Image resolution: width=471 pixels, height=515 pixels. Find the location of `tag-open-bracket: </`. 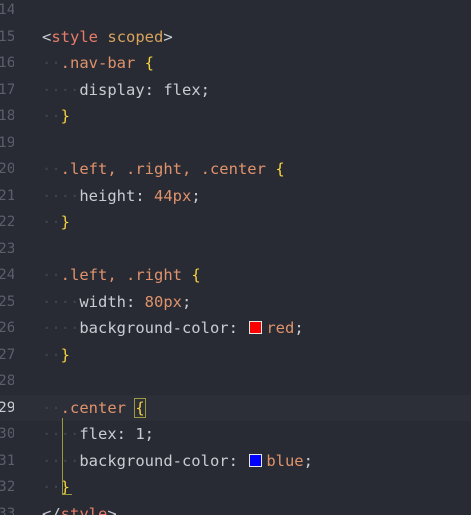

tag-open-bracket: </ is located at coordinates (51, 509).